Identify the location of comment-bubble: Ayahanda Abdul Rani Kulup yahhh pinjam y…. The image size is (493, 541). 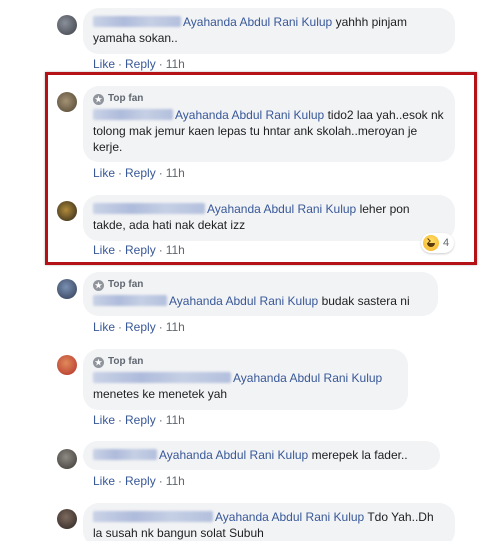
(269, 31).